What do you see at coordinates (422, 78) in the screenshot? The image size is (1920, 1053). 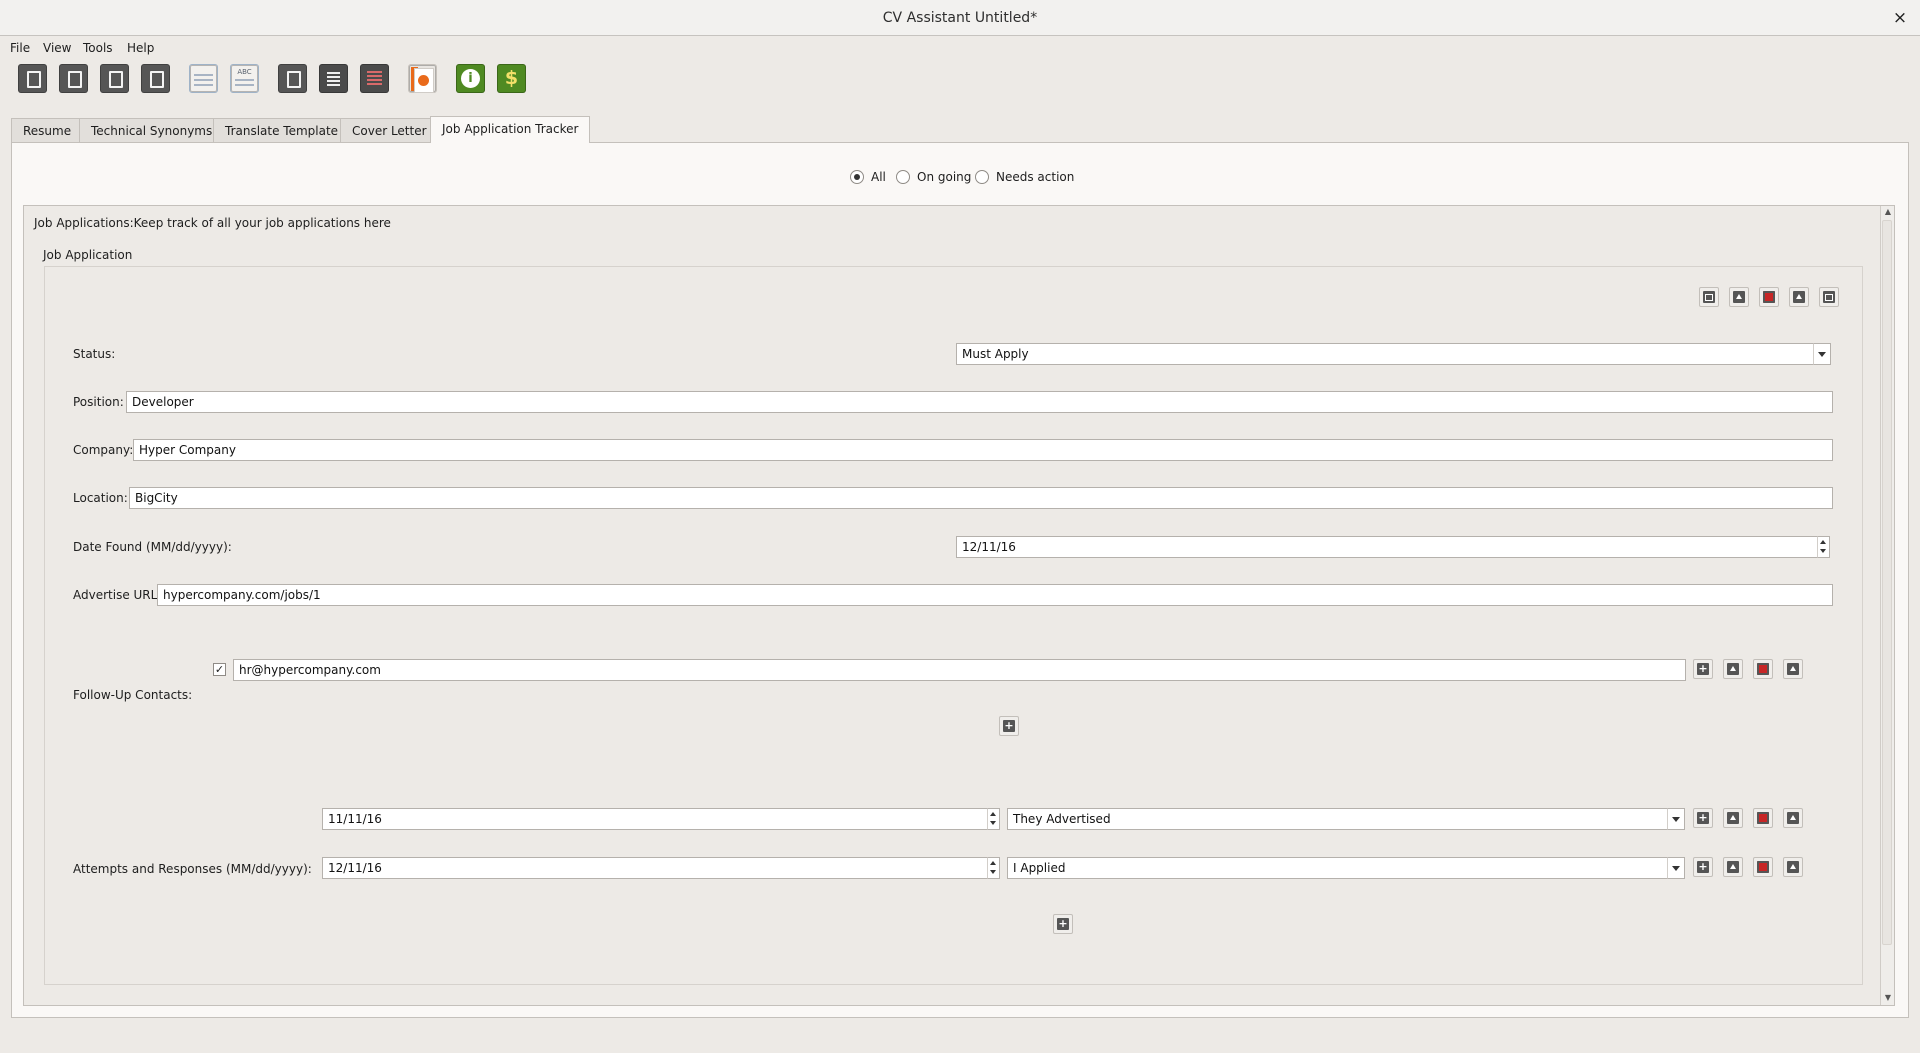 I see `presentation-icon` at bounding box center [422, 78].